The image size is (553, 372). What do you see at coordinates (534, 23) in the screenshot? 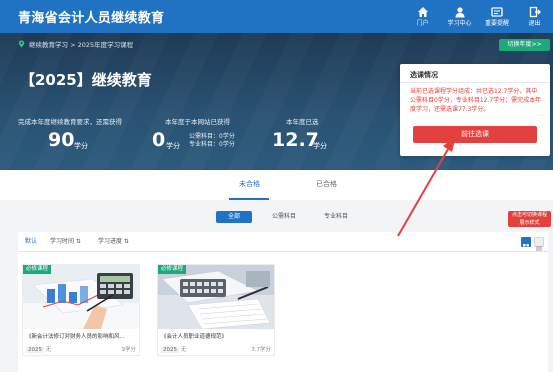
I see `nav-label: 退出` at bounding box center [534, 23].